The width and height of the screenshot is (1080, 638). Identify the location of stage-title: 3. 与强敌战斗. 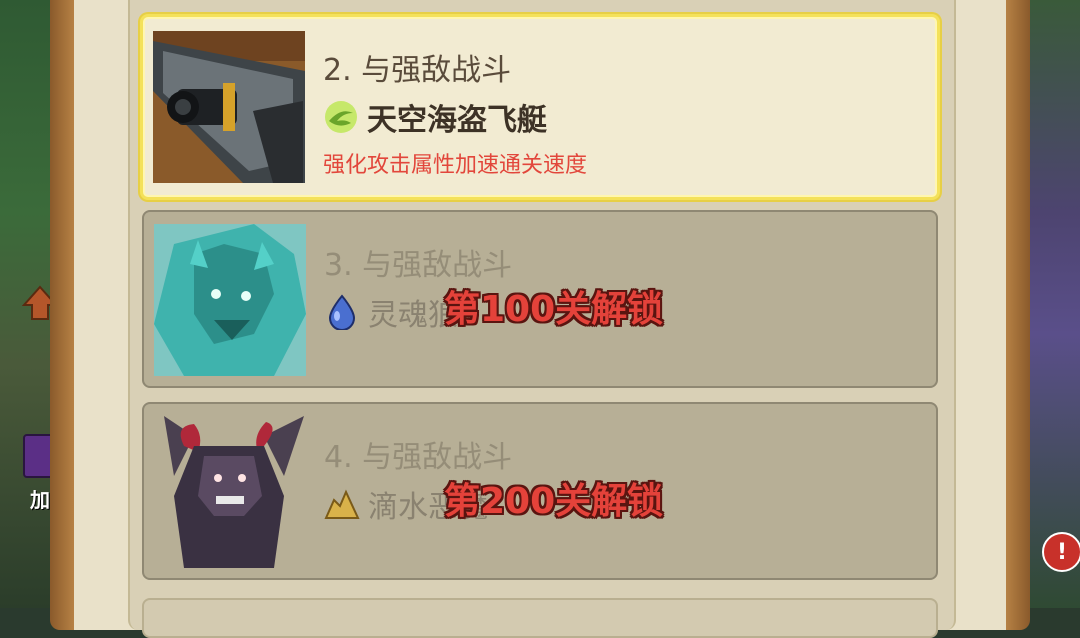
(418, 265).